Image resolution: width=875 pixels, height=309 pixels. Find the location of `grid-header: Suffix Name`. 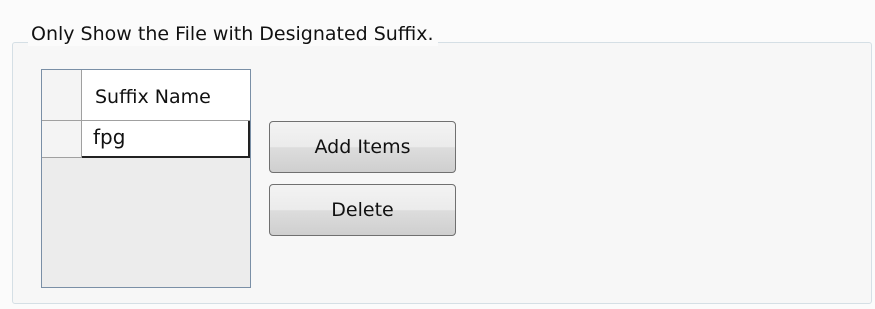

grid-header: Suffix Name is located at coordinates (146, 95).